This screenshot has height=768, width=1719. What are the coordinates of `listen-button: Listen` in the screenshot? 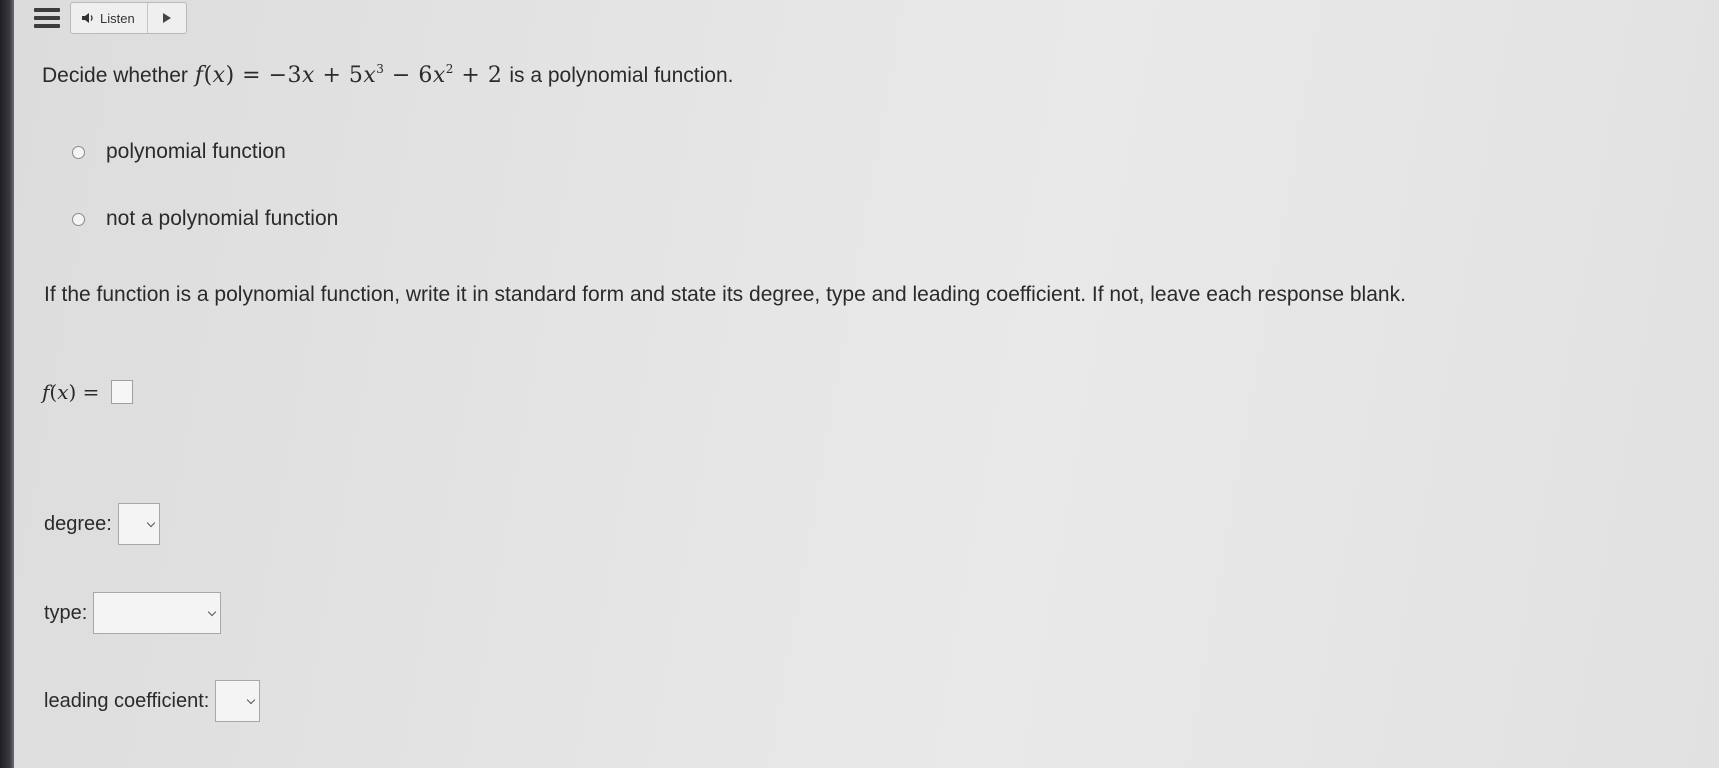 It's located at (109, 18).